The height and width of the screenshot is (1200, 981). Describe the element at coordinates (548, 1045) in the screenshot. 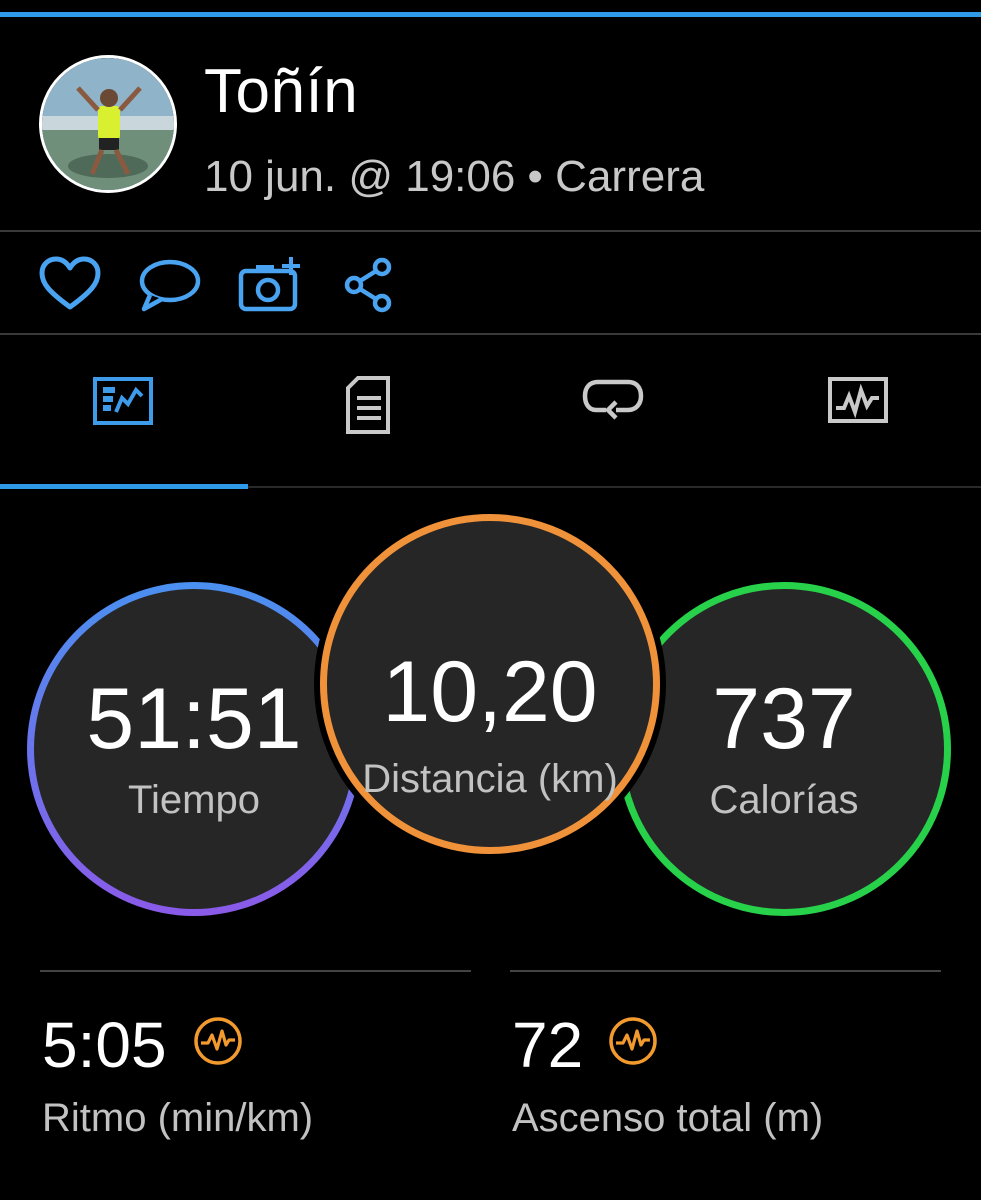

I see `ascent-value: 72` at that location.